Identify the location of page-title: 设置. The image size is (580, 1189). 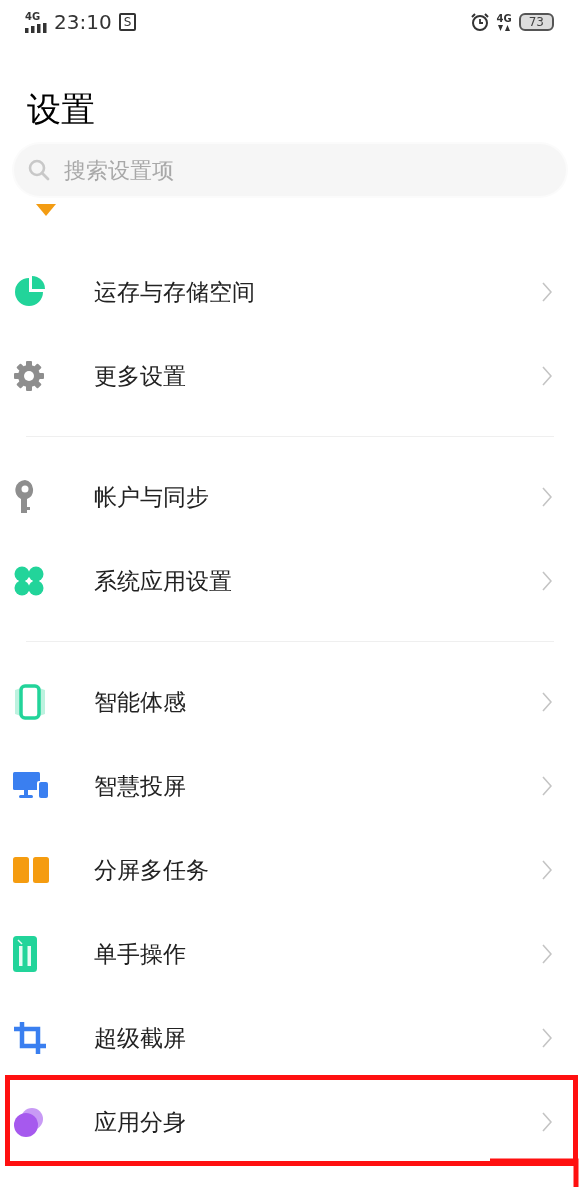
(61, 109).